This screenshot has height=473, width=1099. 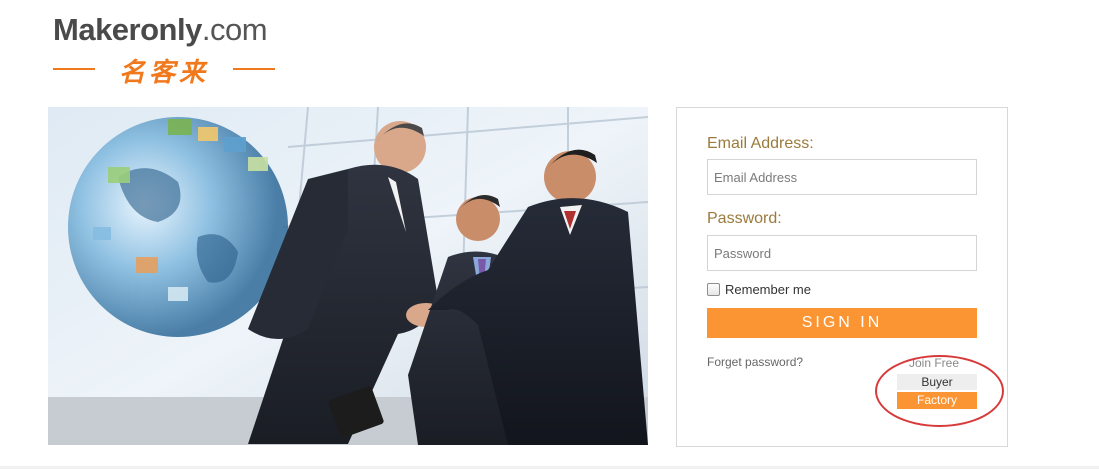 What do you see at coordinates (127, 29) in the screenshot?
I see `logo-brand: Makeronly` at bounding box center [127, 29].